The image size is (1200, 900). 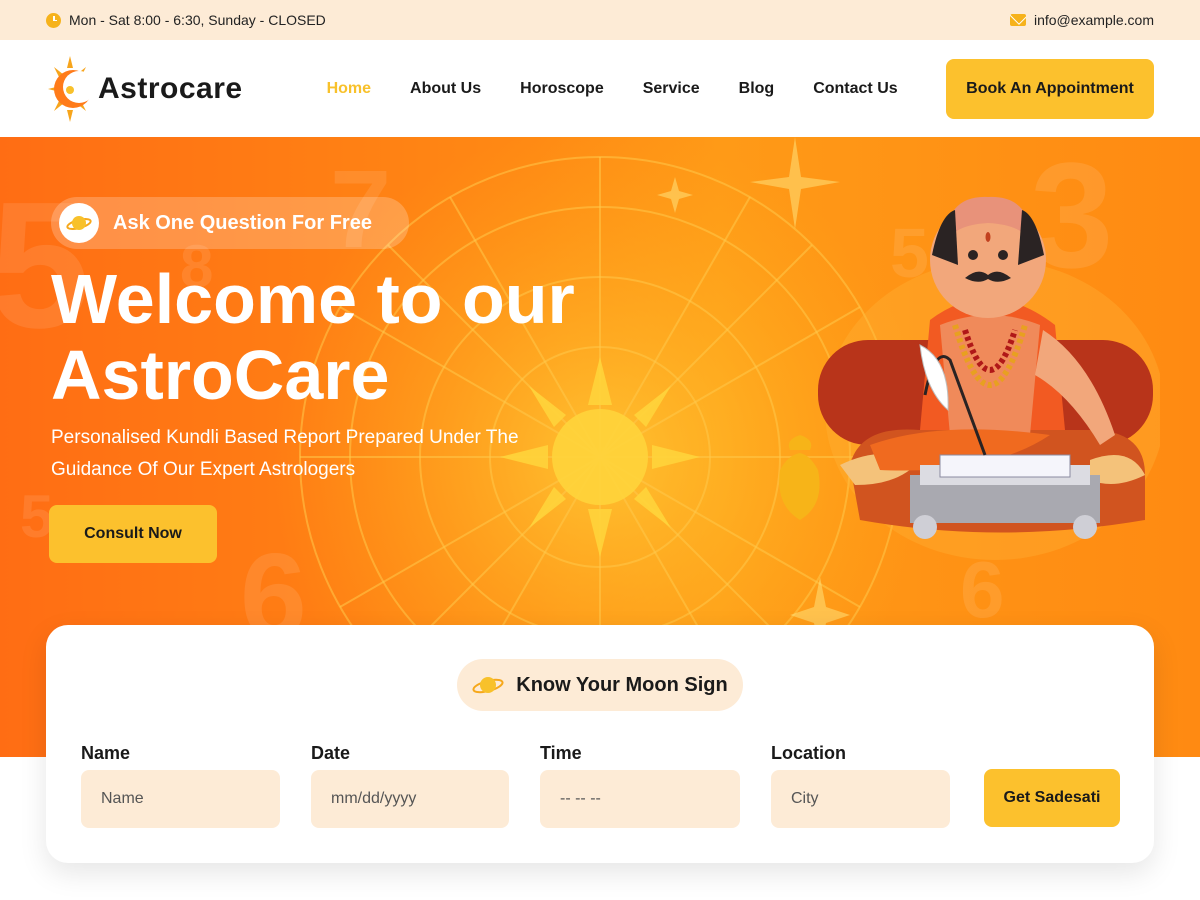 I want to click on hero-subtitle-line2: Guidance Of Our Expert Astrologers, so click(x=203, y=469).